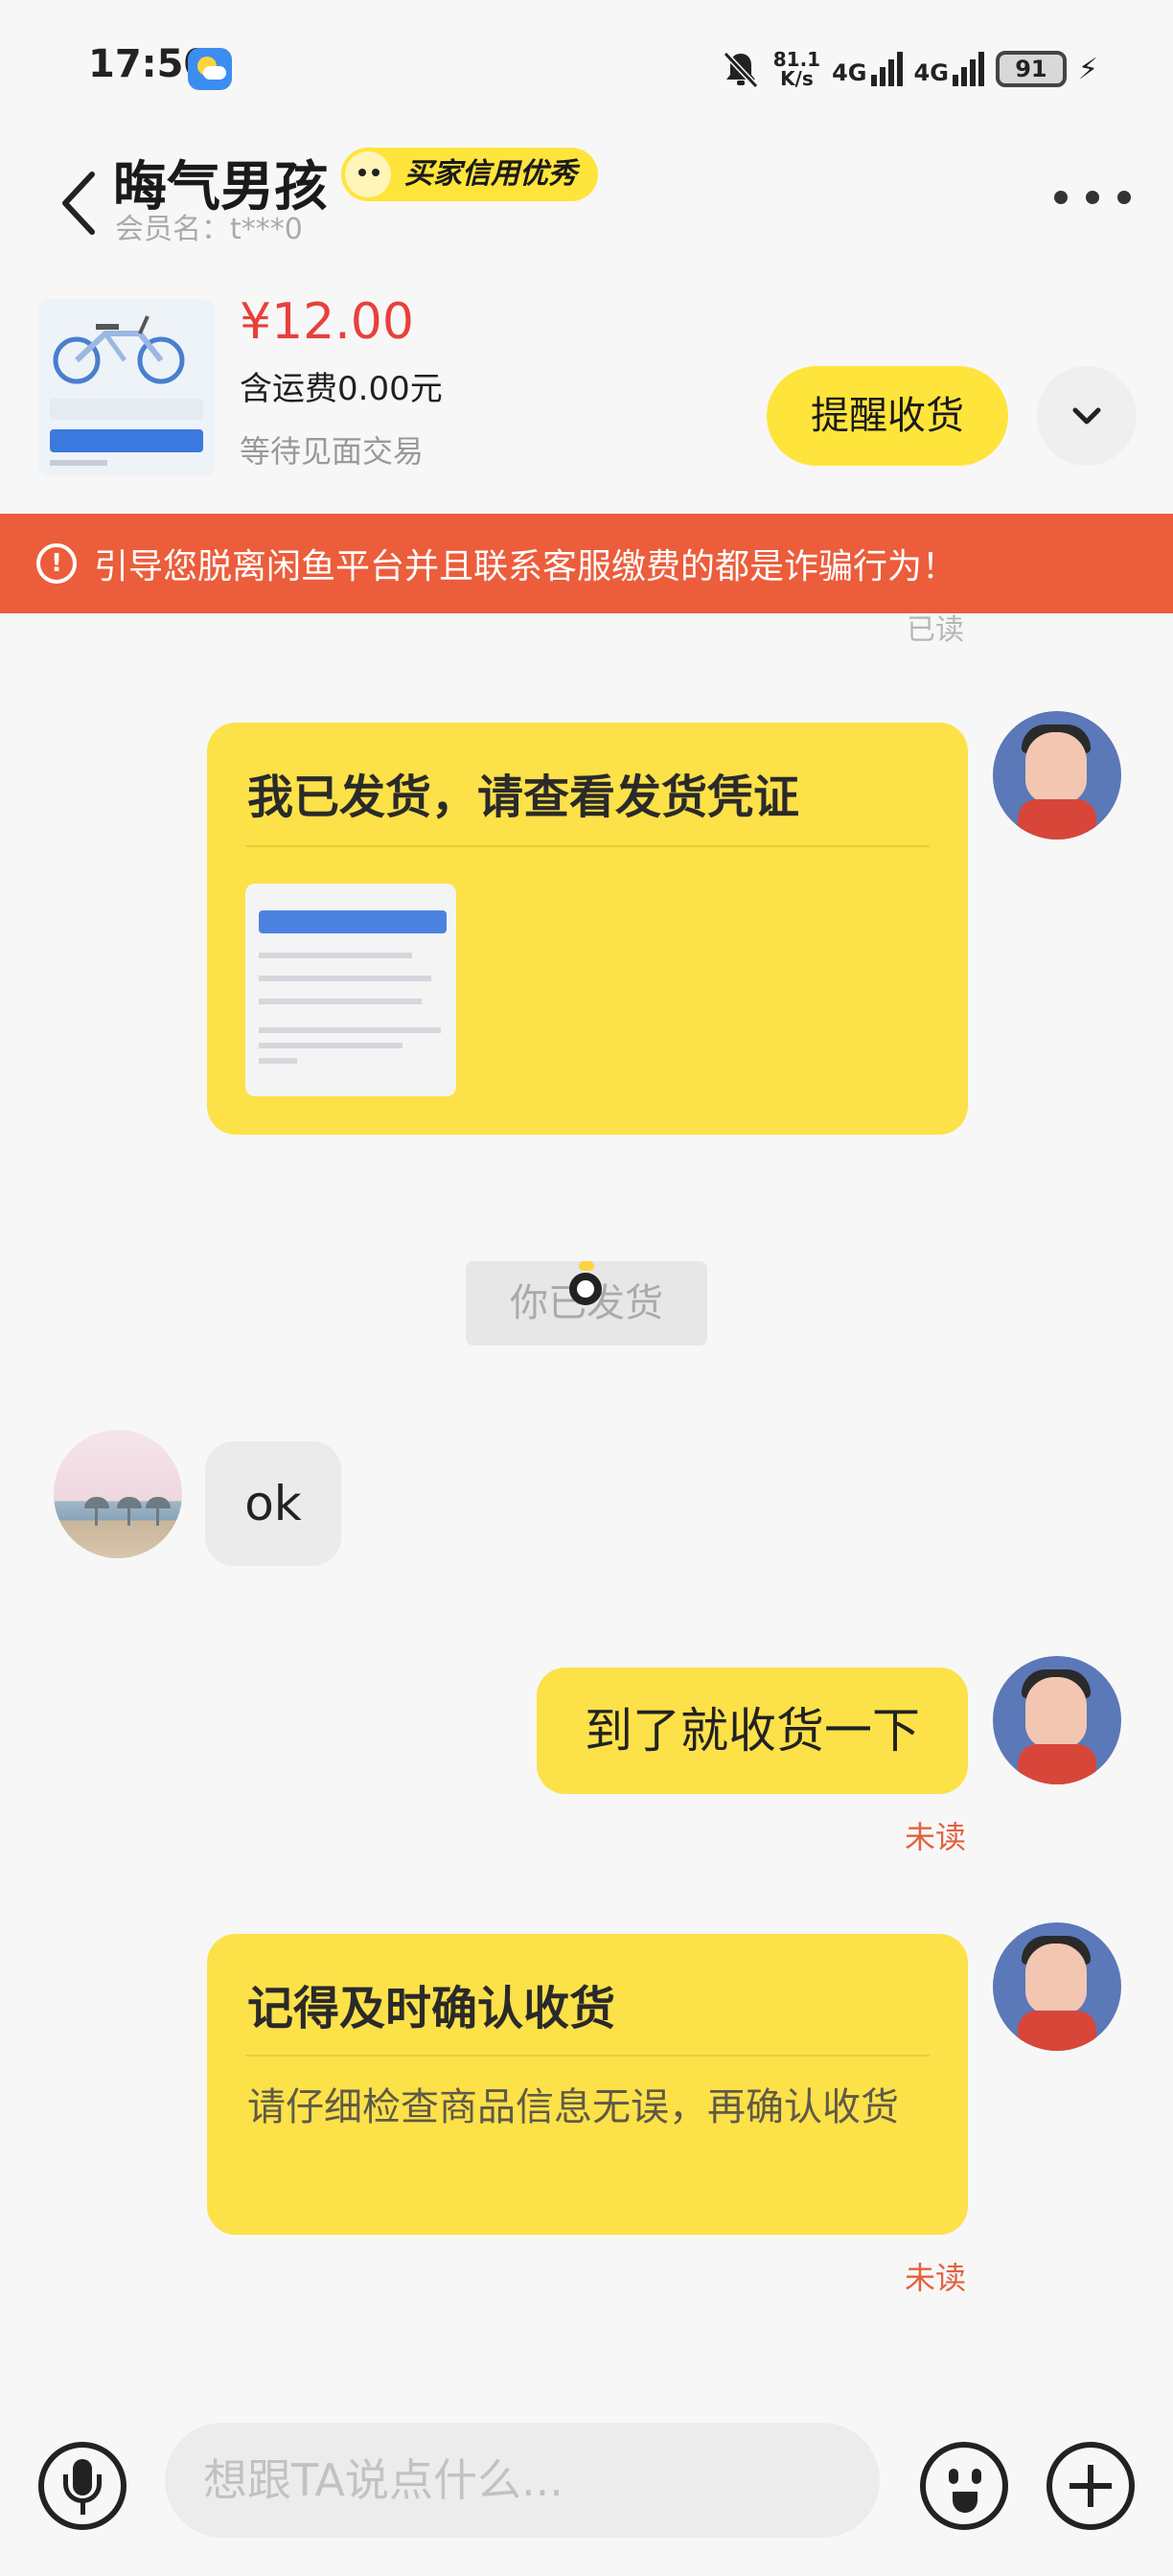  Describe the element at coordinates (586, 72) in the screenshot. I see `status-bar: 17:50 81.1 K/s 4G 4G 91 ⚡` at that location.